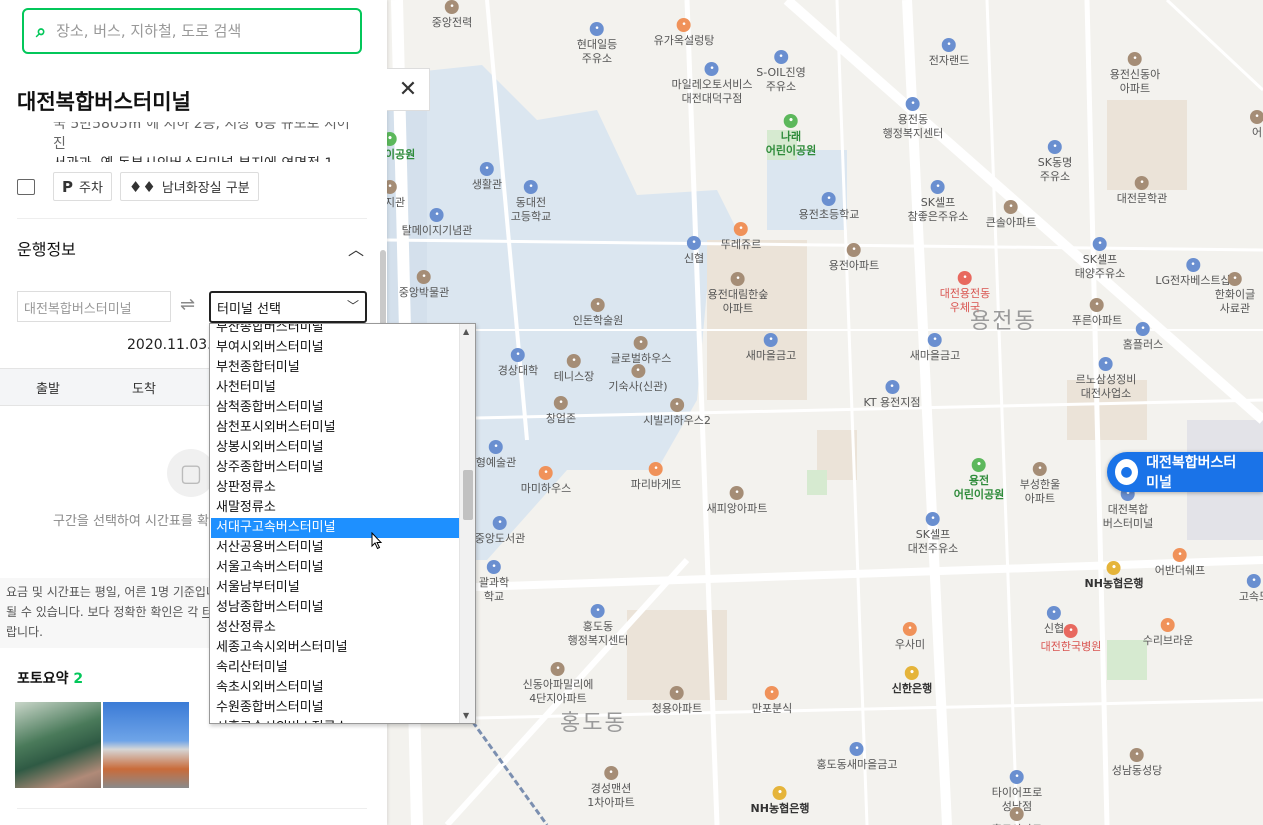 This screenshot has width=1263, height=825. Describe the element at coordinates (335, 331) in the screenshot. I see `dropdown-option: 부산종합버스터미널` at that location.